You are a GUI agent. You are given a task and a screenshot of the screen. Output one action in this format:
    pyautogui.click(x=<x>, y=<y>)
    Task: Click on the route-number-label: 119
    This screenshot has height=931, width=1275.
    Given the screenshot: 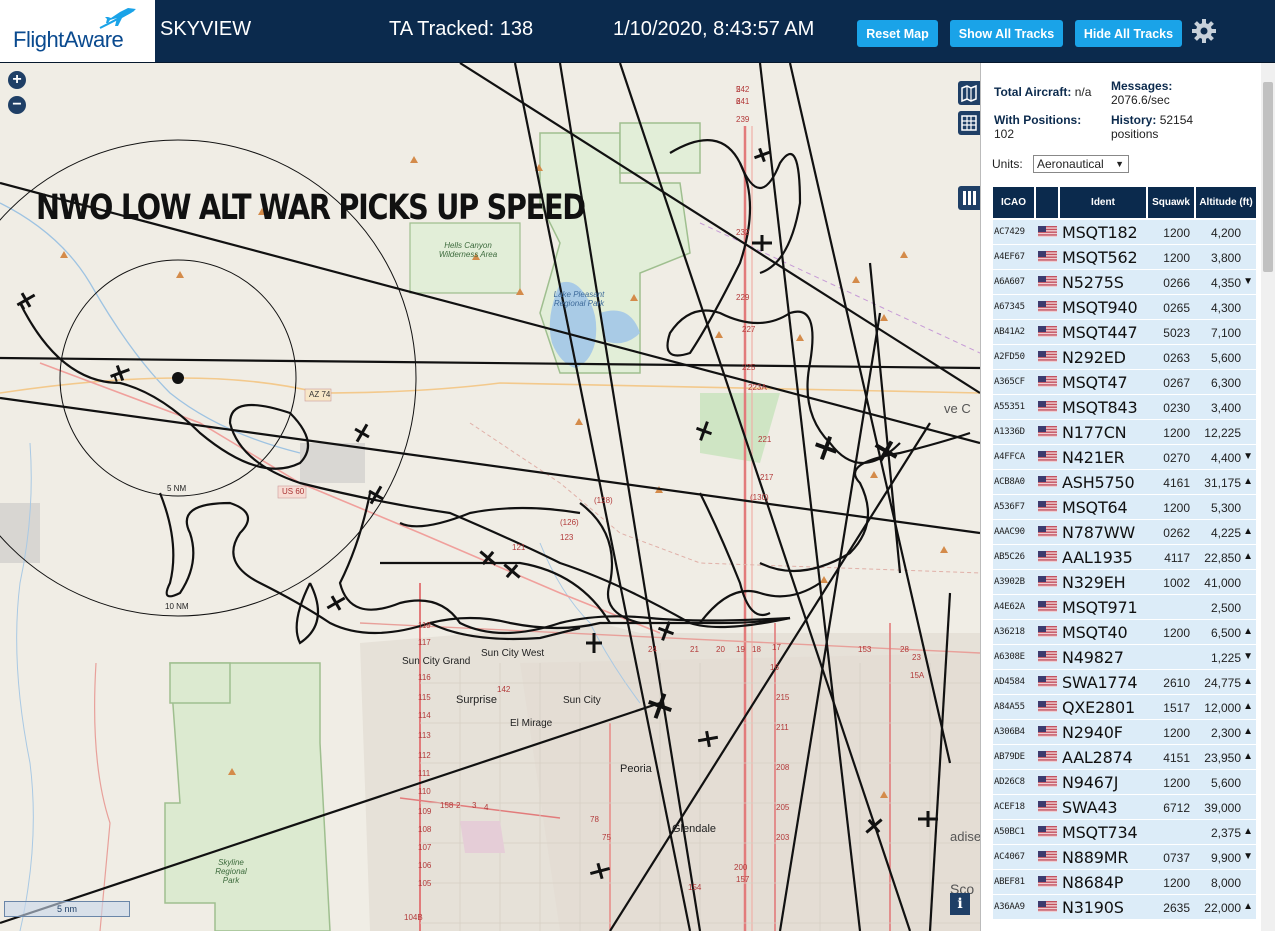 What is the action you would take?
    pyautogui.click(x=424, y=625)
    